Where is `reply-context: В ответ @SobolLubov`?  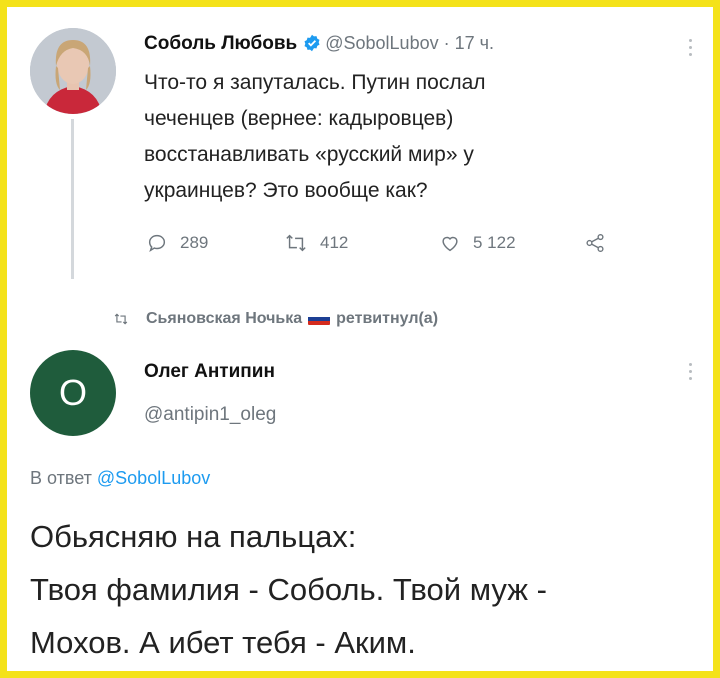
reply-context: В ответ @SobolLubov is located at coordinates (120, 478).